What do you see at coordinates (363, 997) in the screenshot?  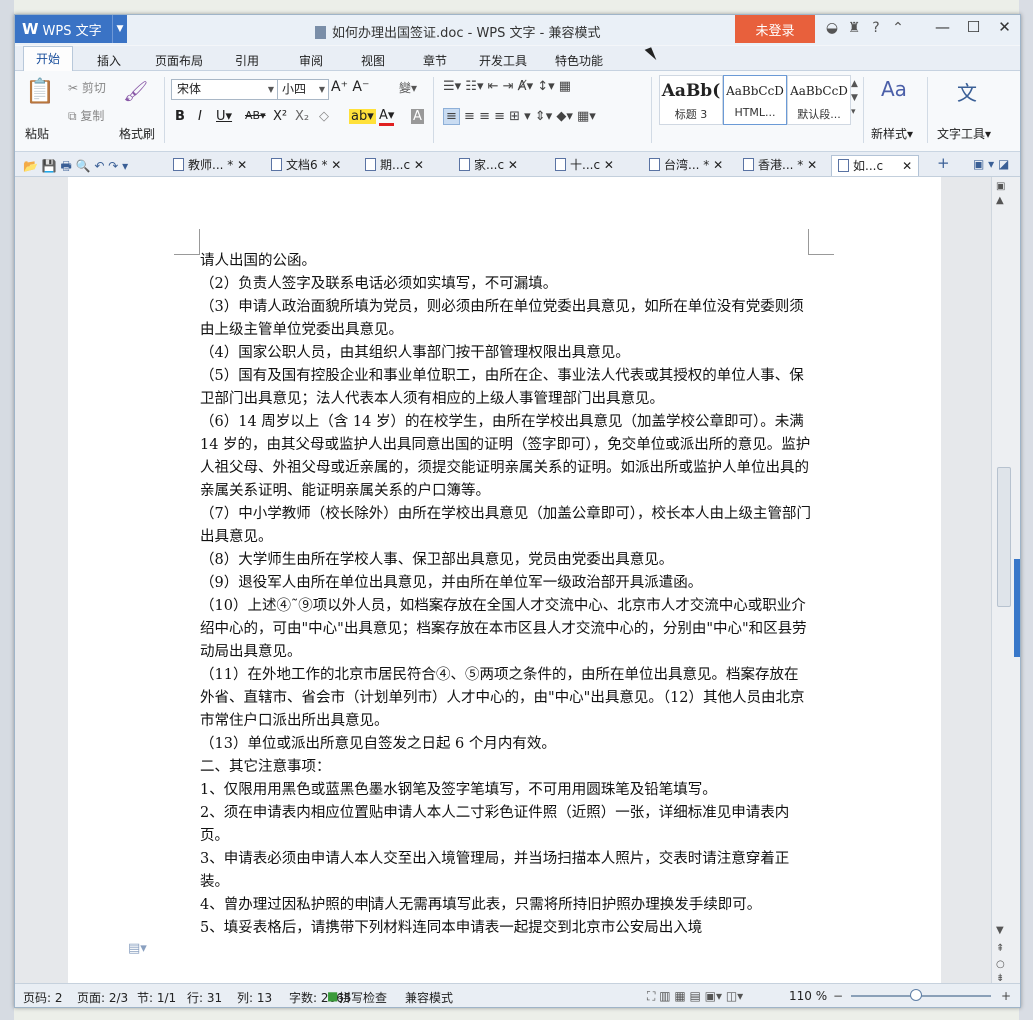 I see `spellcheck-button: 拼写检查` at bounding box center [363, 997].